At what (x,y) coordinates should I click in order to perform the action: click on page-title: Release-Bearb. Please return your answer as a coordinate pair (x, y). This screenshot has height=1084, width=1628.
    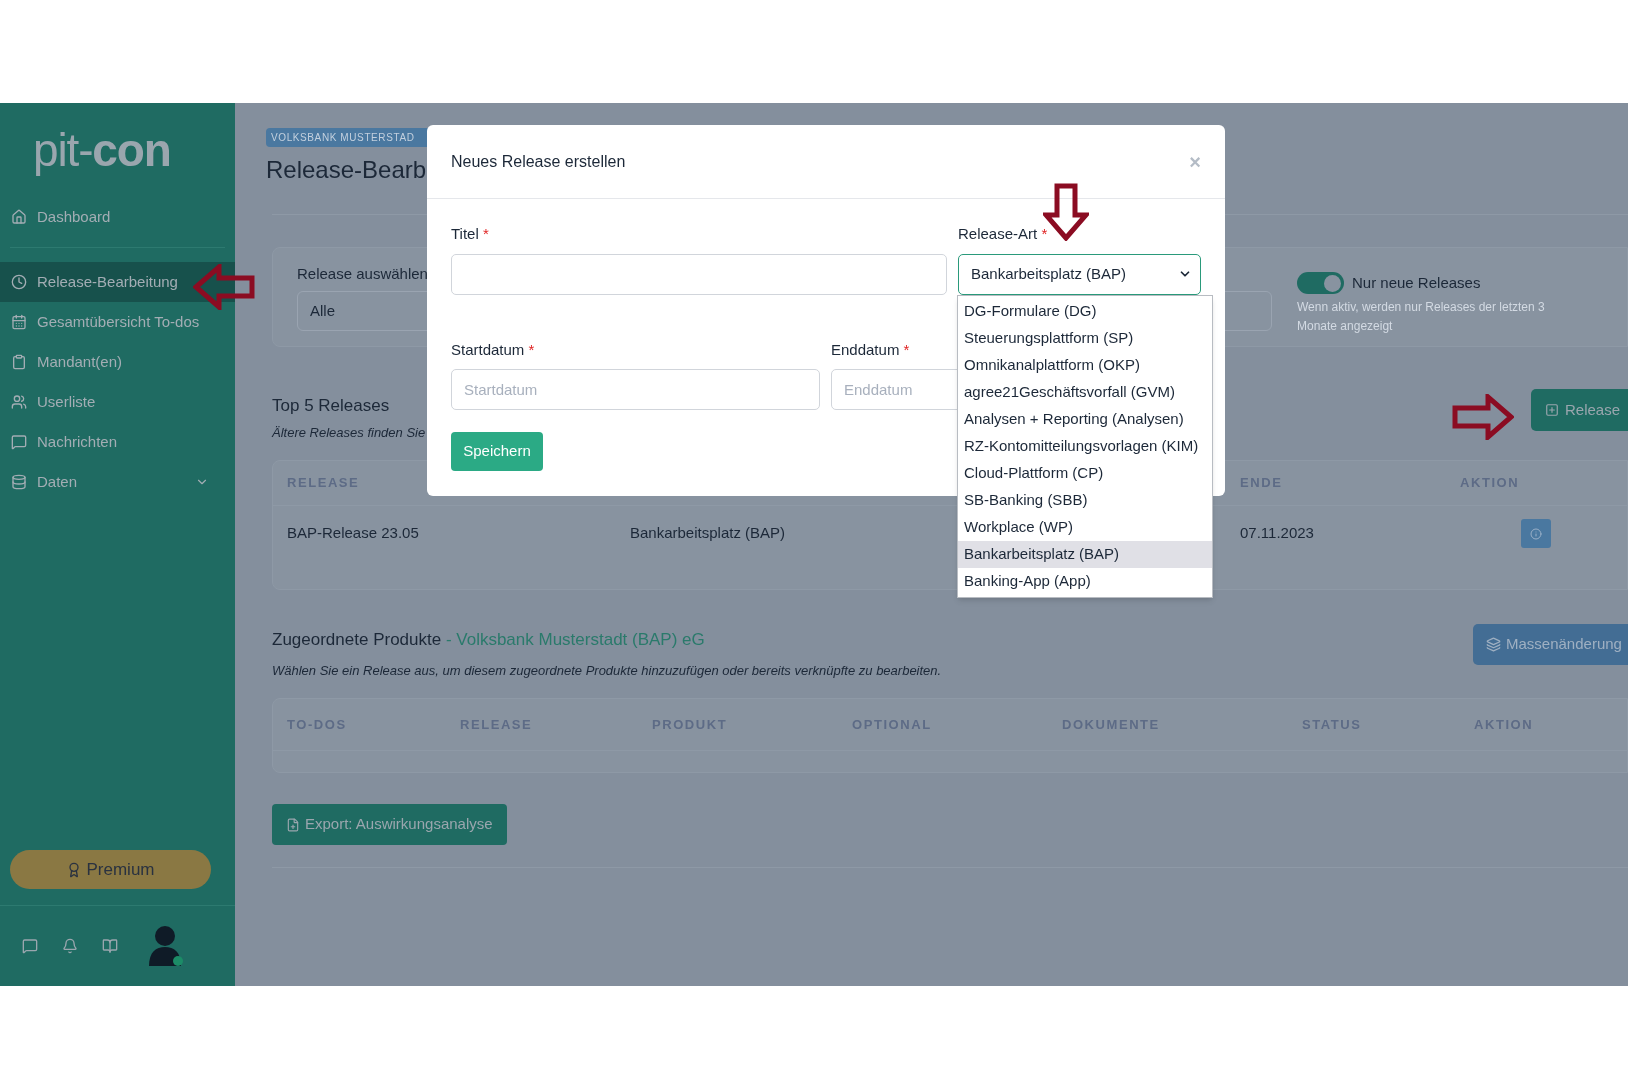
    Looking at the image, I should click on (346, 170).